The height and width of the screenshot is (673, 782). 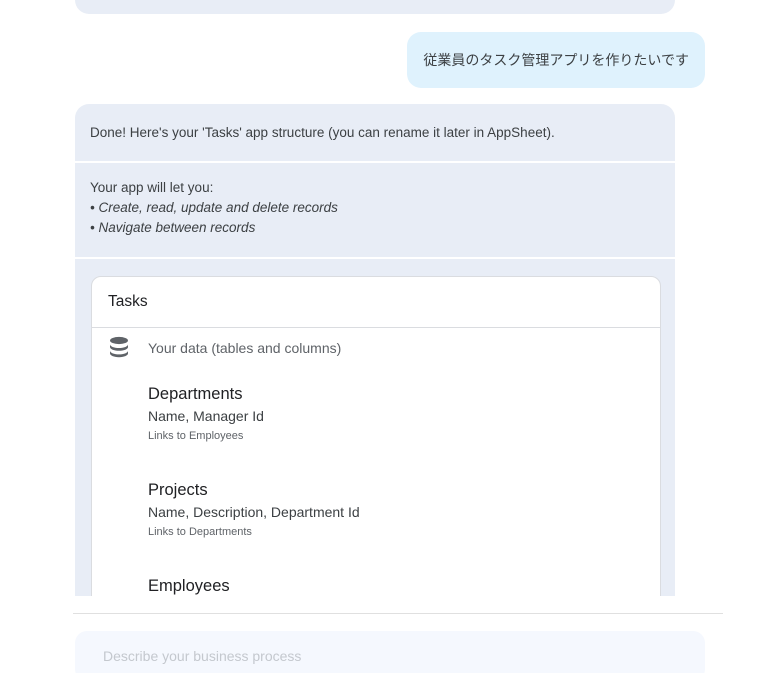 I want to click on feature-item-navigate: • Navigate between records, so click(x=173, y=227).